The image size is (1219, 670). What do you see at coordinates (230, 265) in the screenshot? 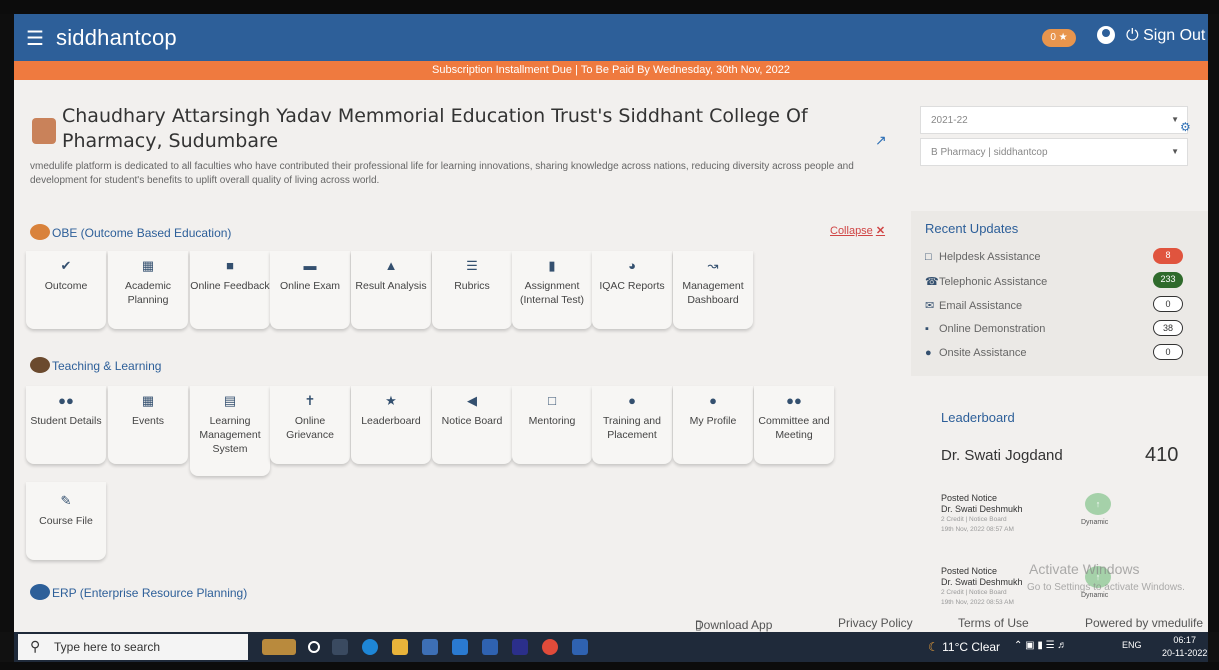
I see `comment-icon: ■` at bounding box center [230, 265].